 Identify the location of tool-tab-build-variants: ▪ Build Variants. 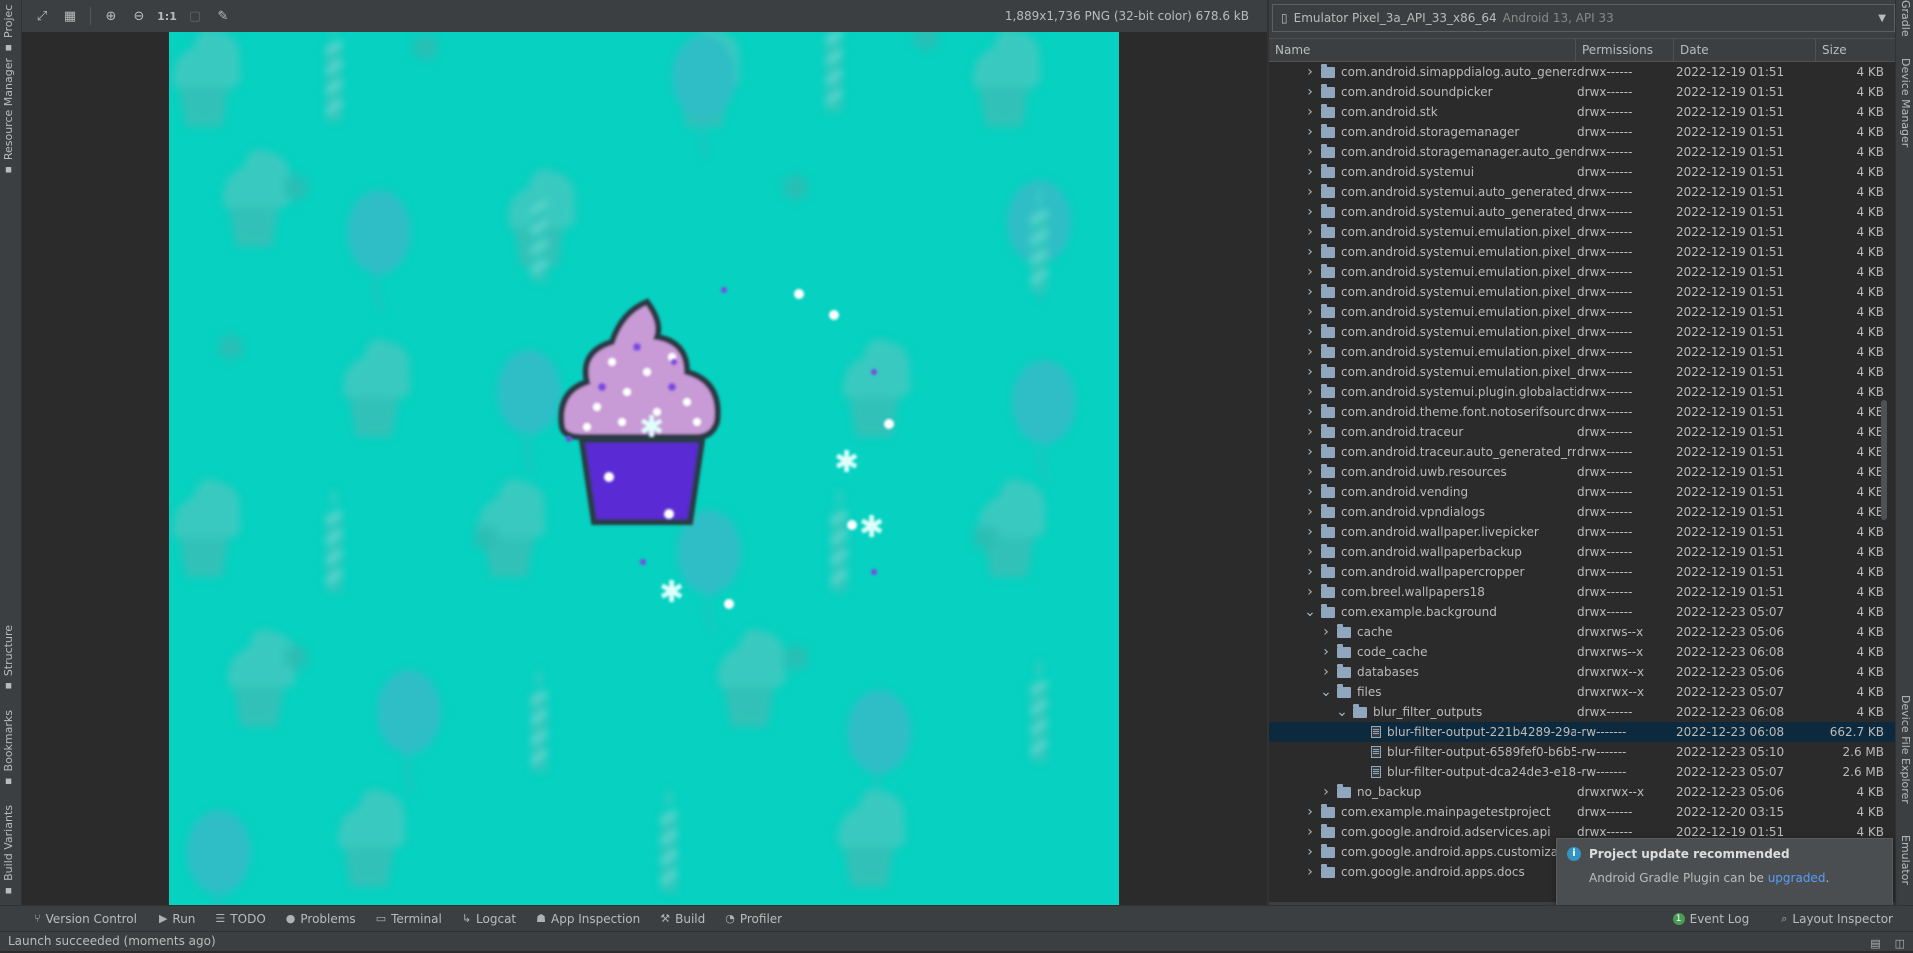
(8, 851).